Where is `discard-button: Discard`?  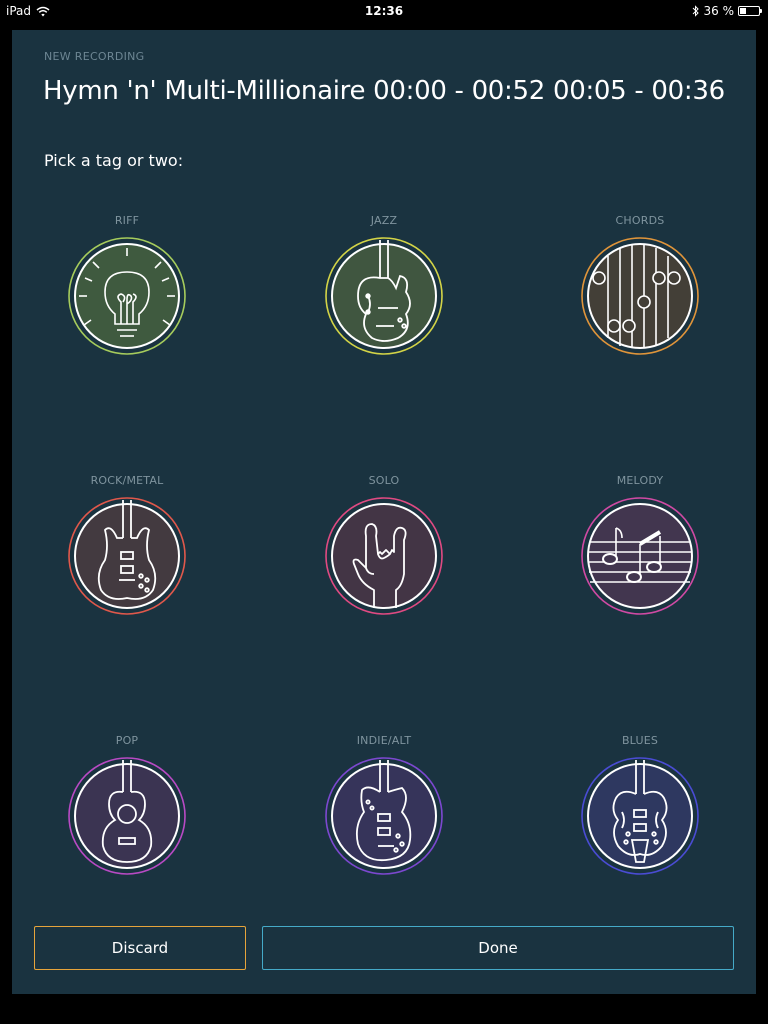 discard-button: Discard is located at coordinates (140, 948).